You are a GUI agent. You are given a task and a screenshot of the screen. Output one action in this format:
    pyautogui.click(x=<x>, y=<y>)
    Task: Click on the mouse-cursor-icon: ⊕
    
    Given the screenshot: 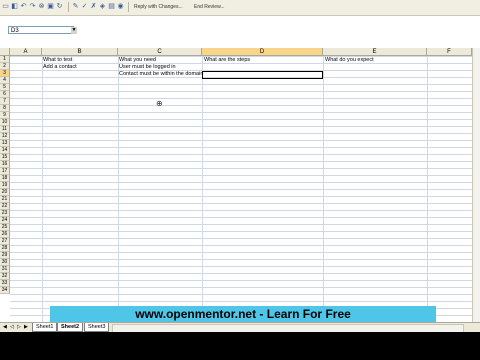 What is the action you would take?
    pyautogui.click(x=159, y=103)
    